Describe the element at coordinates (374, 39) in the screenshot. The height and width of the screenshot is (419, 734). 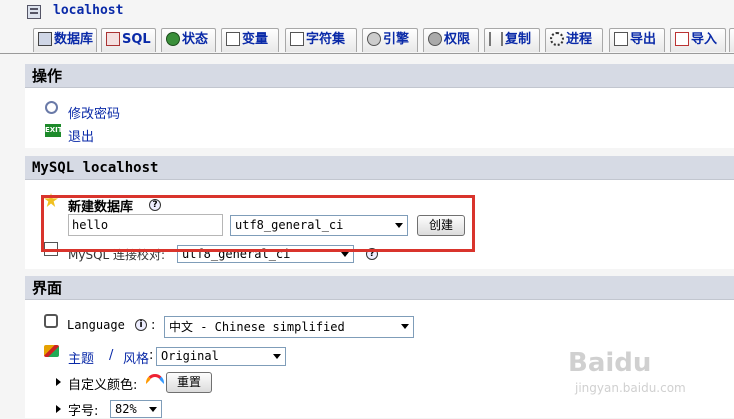
I see `engine-icon` at that location.